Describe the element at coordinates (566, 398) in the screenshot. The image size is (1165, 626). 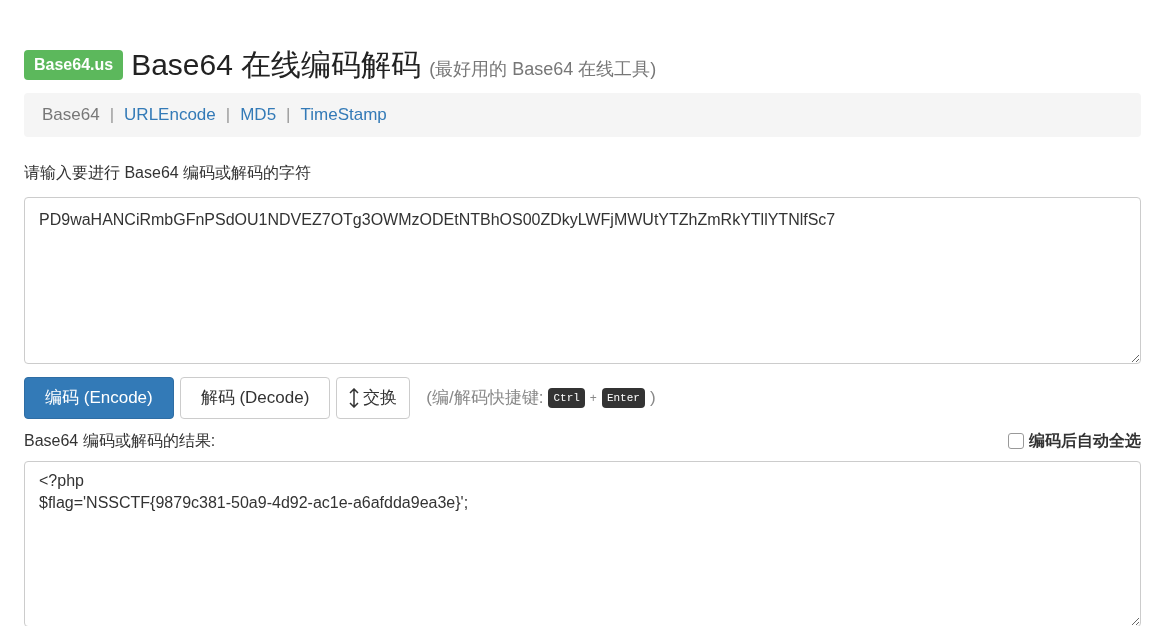
I see `key-cap: Ctrl` at that location.